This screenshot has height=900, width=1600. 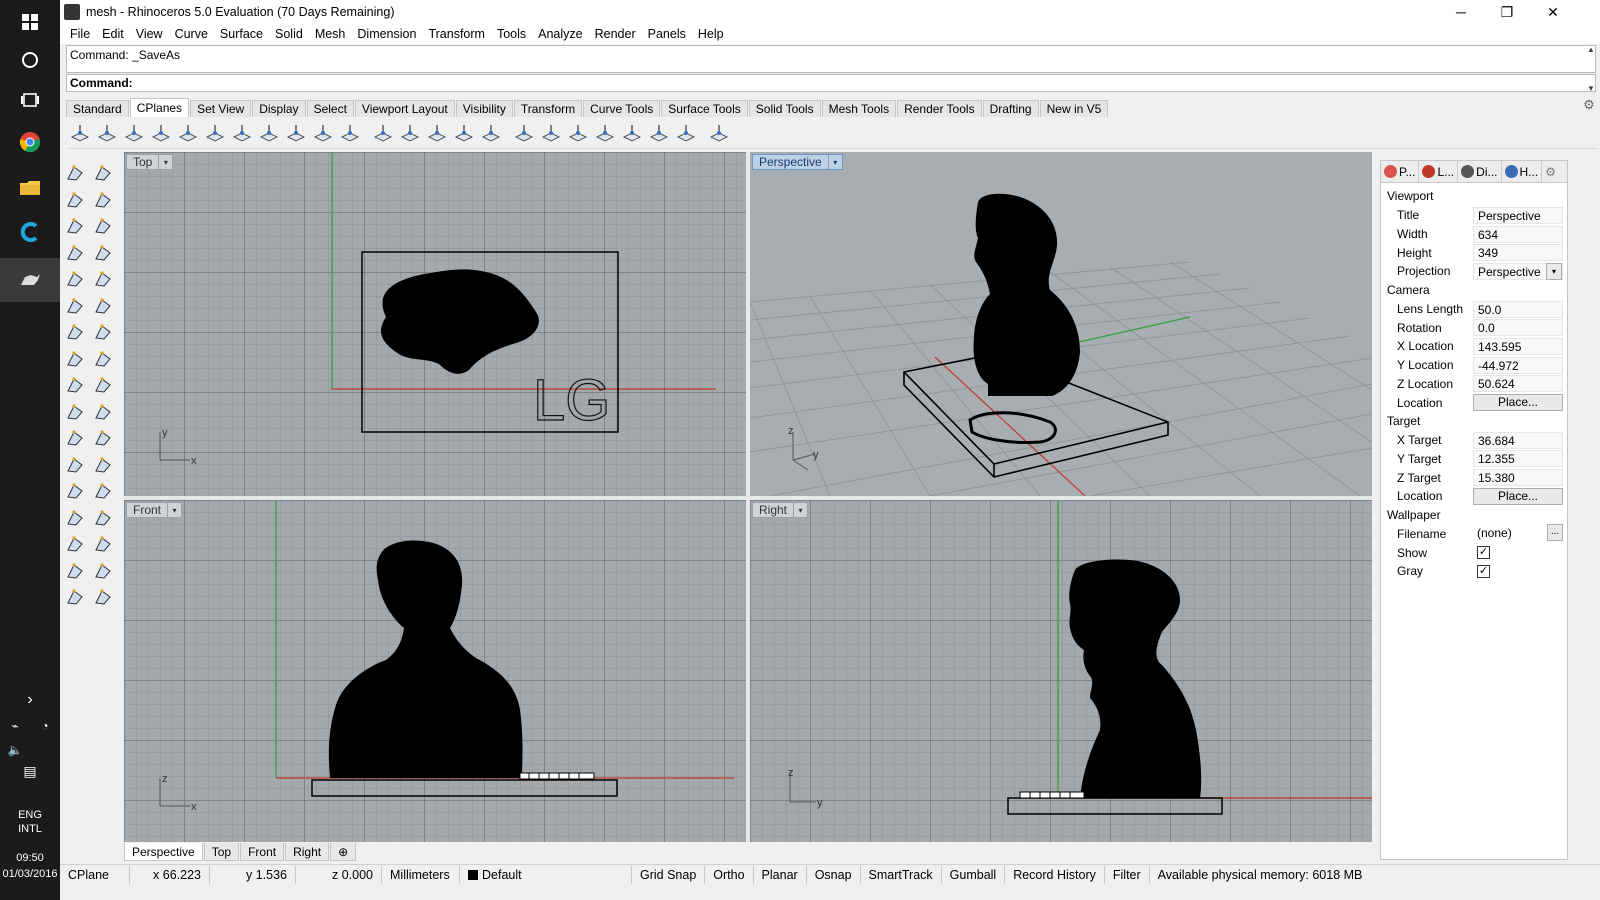 I want to click on revolve-icon, so click(x=75, y=465).